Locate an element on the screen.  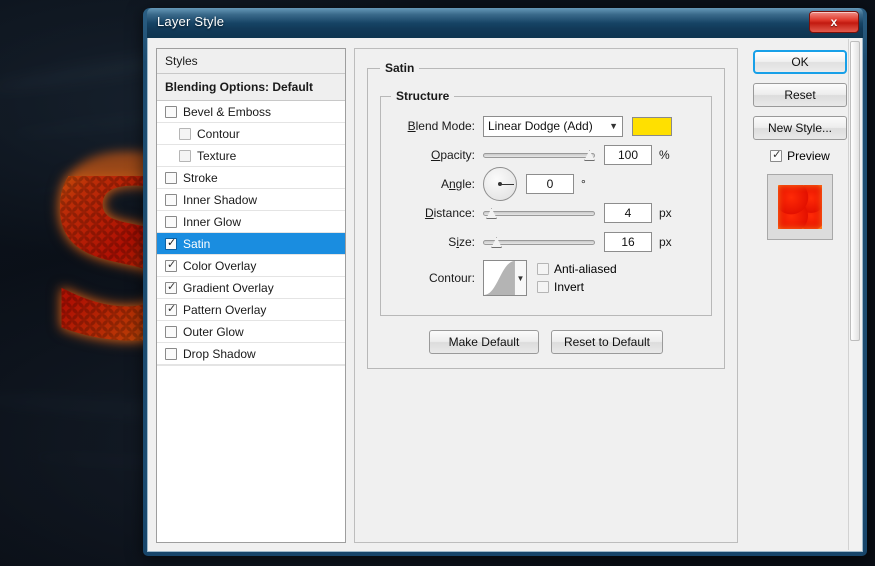
opacity-slider-track is located at coordinates (539, 155).